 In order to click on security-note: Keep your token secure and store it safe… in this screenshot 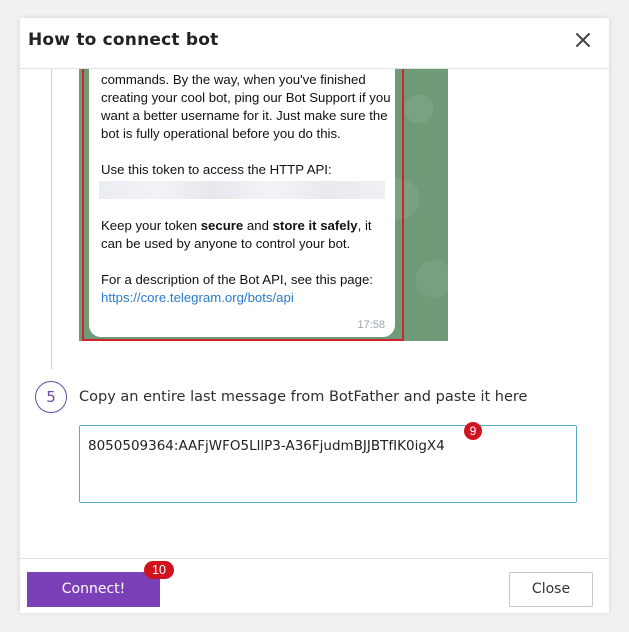, I will do `click(236, 234)`.